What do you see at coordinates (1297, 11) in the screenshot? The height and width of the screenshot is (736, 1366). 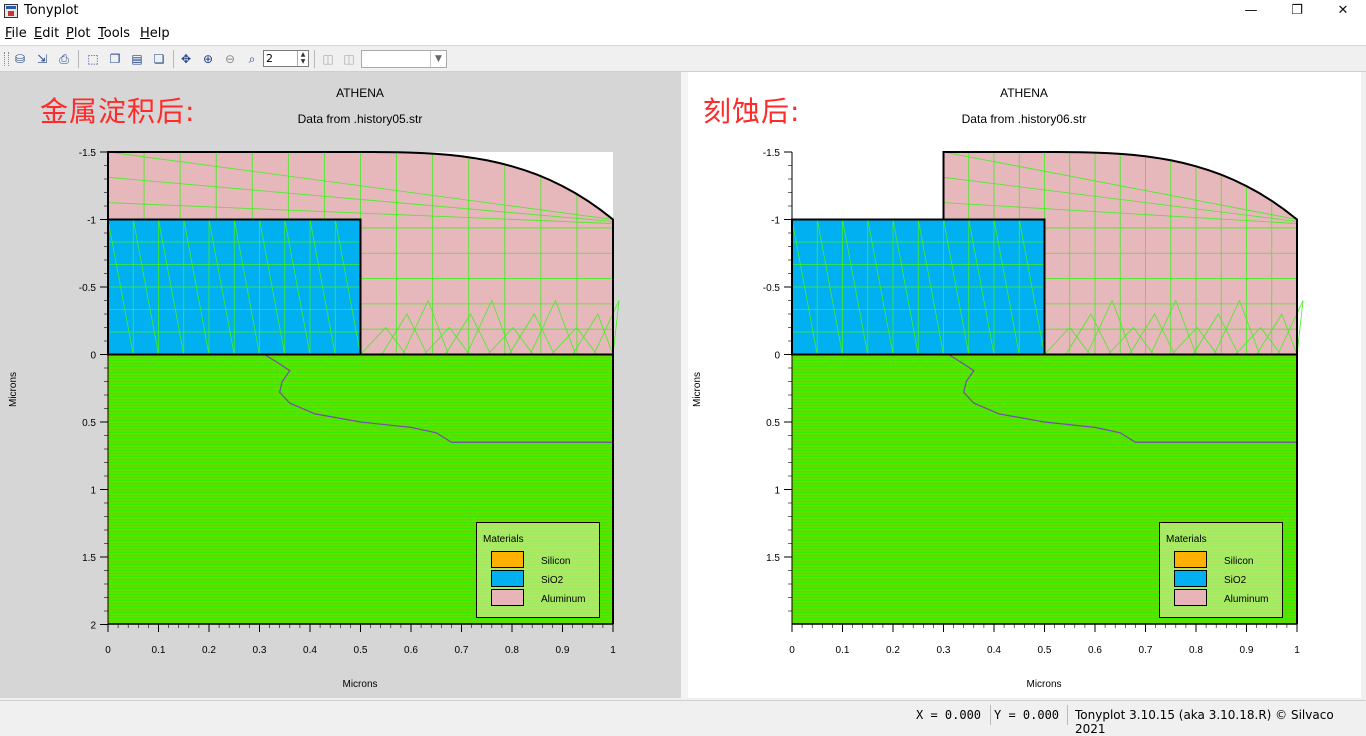 I see `maximize-button: ❐` at bounding box center [1297, 11].